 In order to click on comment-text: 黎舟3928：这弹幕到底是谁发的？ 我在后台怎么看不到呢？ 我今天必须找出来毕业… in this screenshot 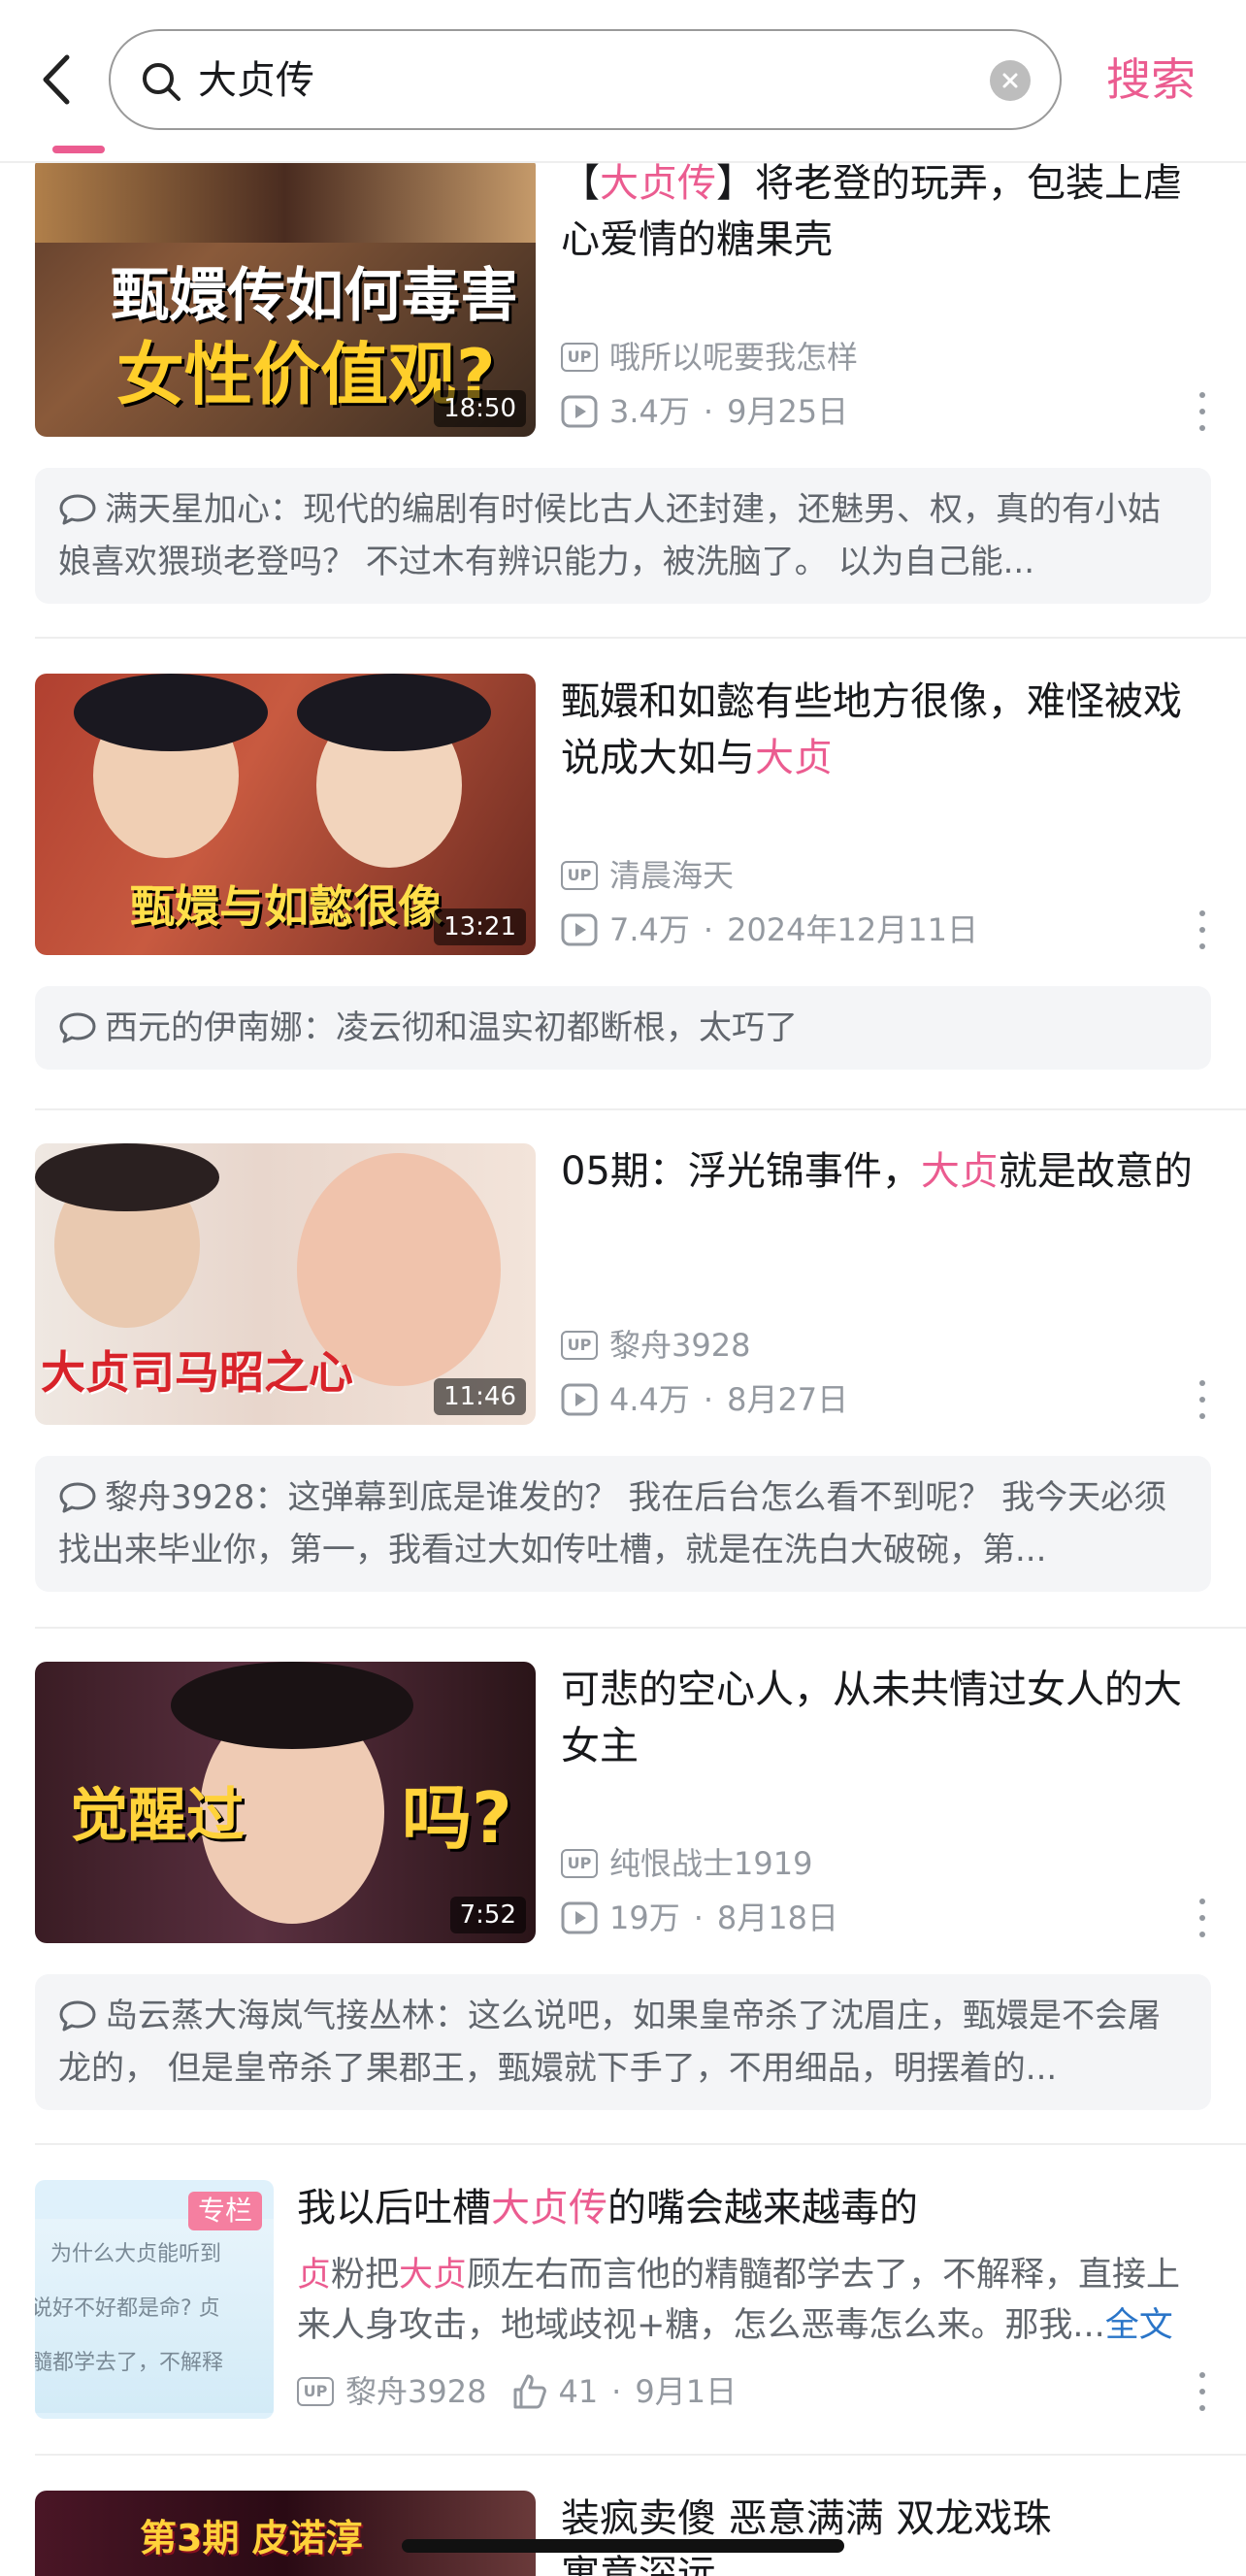, I will do `click(613, 1523)`.